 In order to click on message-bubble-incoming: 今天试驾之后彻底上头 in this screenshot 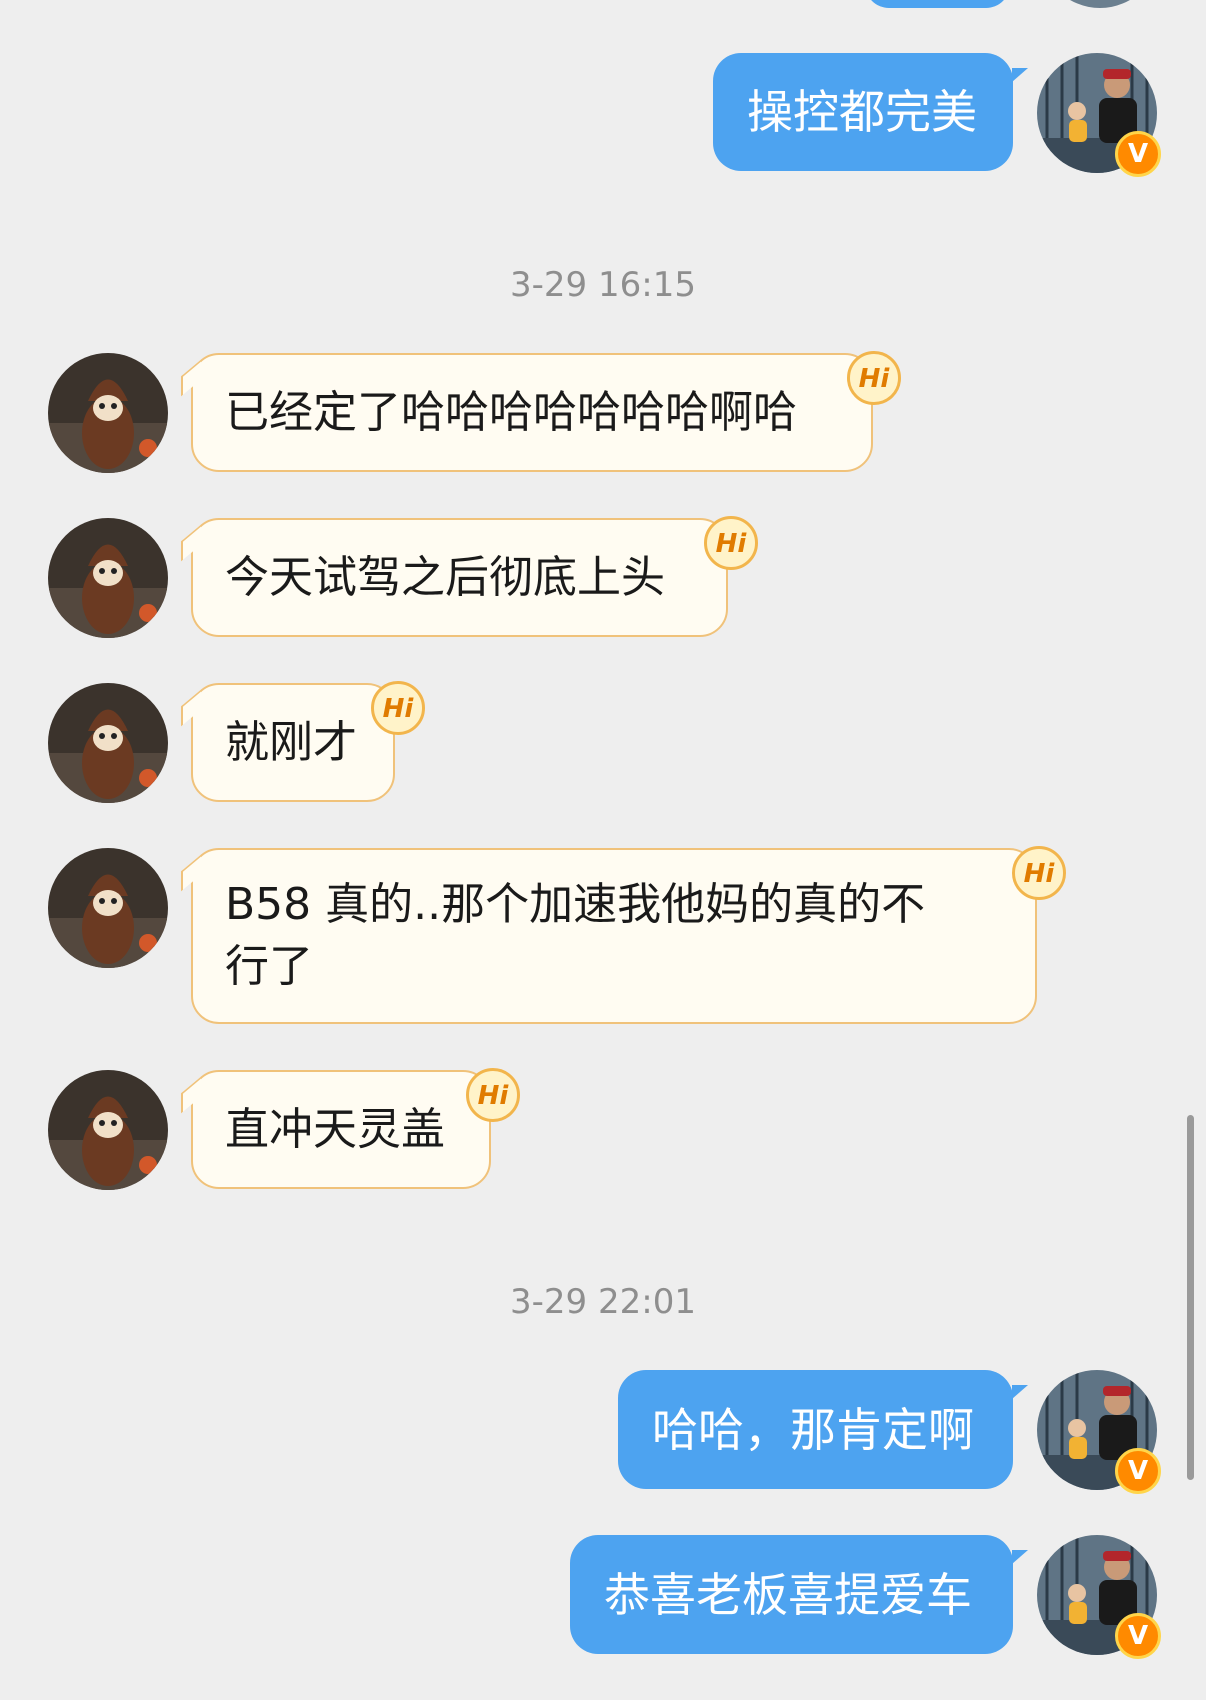, I will do `click(459, 577)`.